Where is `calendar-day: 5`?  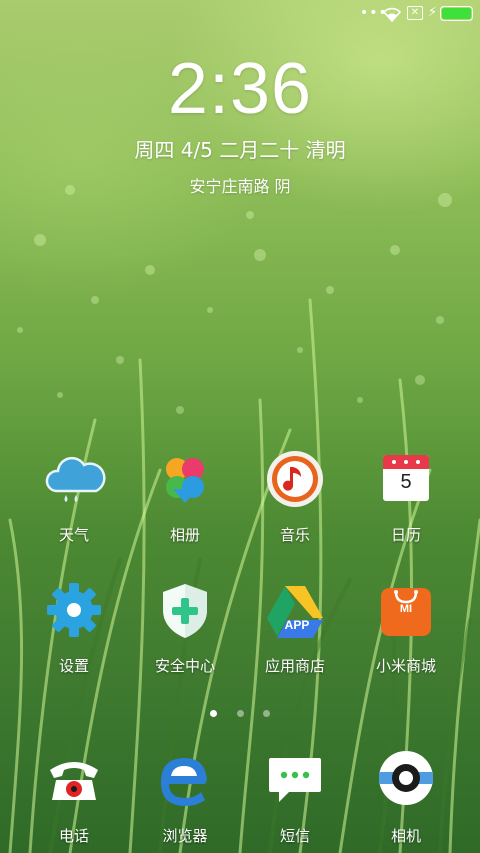 calendar-day: 5 is located at coordinates (406, 482).